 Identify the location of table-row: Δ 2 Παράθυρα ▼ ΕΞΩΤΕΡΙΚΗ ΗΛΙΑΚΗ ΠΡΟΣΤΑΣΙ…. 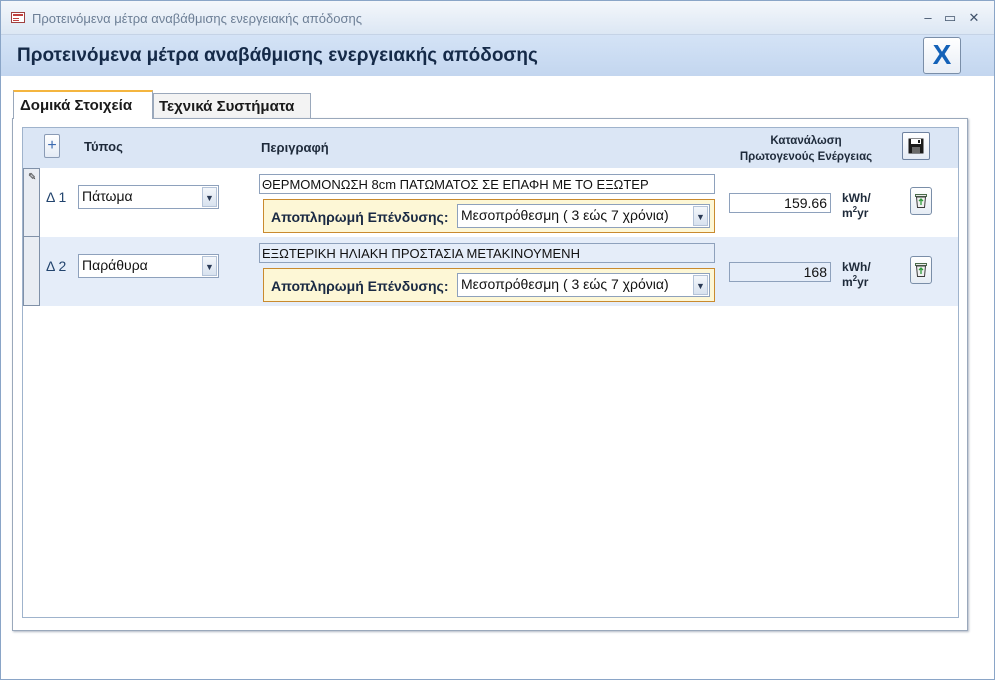
(490, 271).